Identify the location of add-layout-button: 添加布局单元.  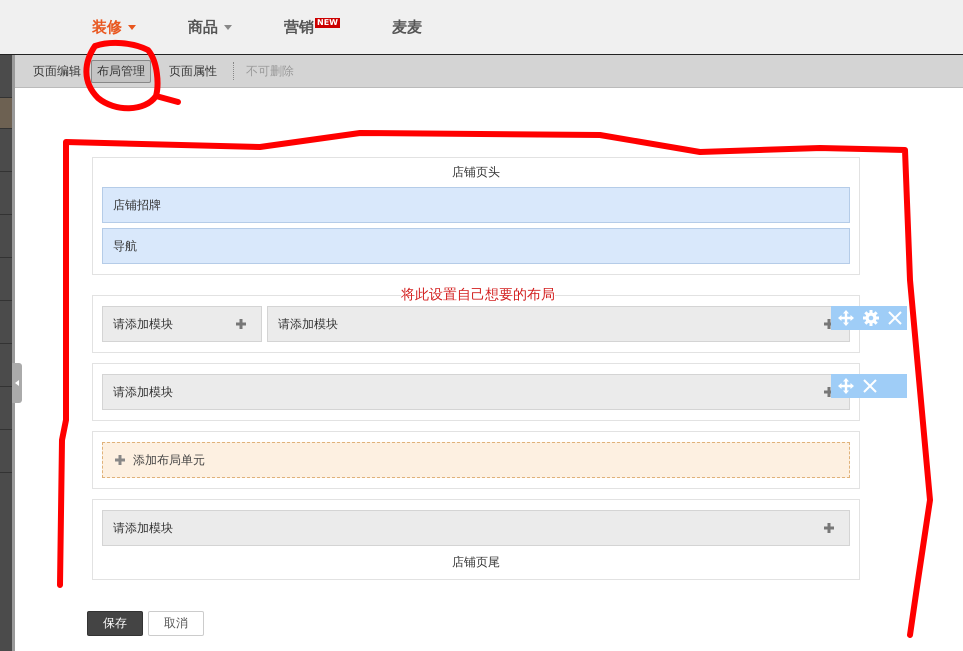
(476, 460).